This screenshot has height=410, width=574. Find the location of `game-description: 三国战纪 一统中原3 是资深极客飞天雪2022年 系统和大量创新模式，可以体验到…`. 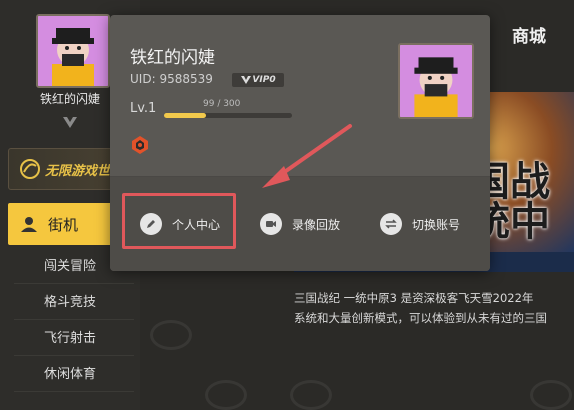

game-description: 三国战纪 一统中原3 是资深极客飞天雪2022年 系统和大量创新模式，可以体验到… is located at coordinates (434, 308).